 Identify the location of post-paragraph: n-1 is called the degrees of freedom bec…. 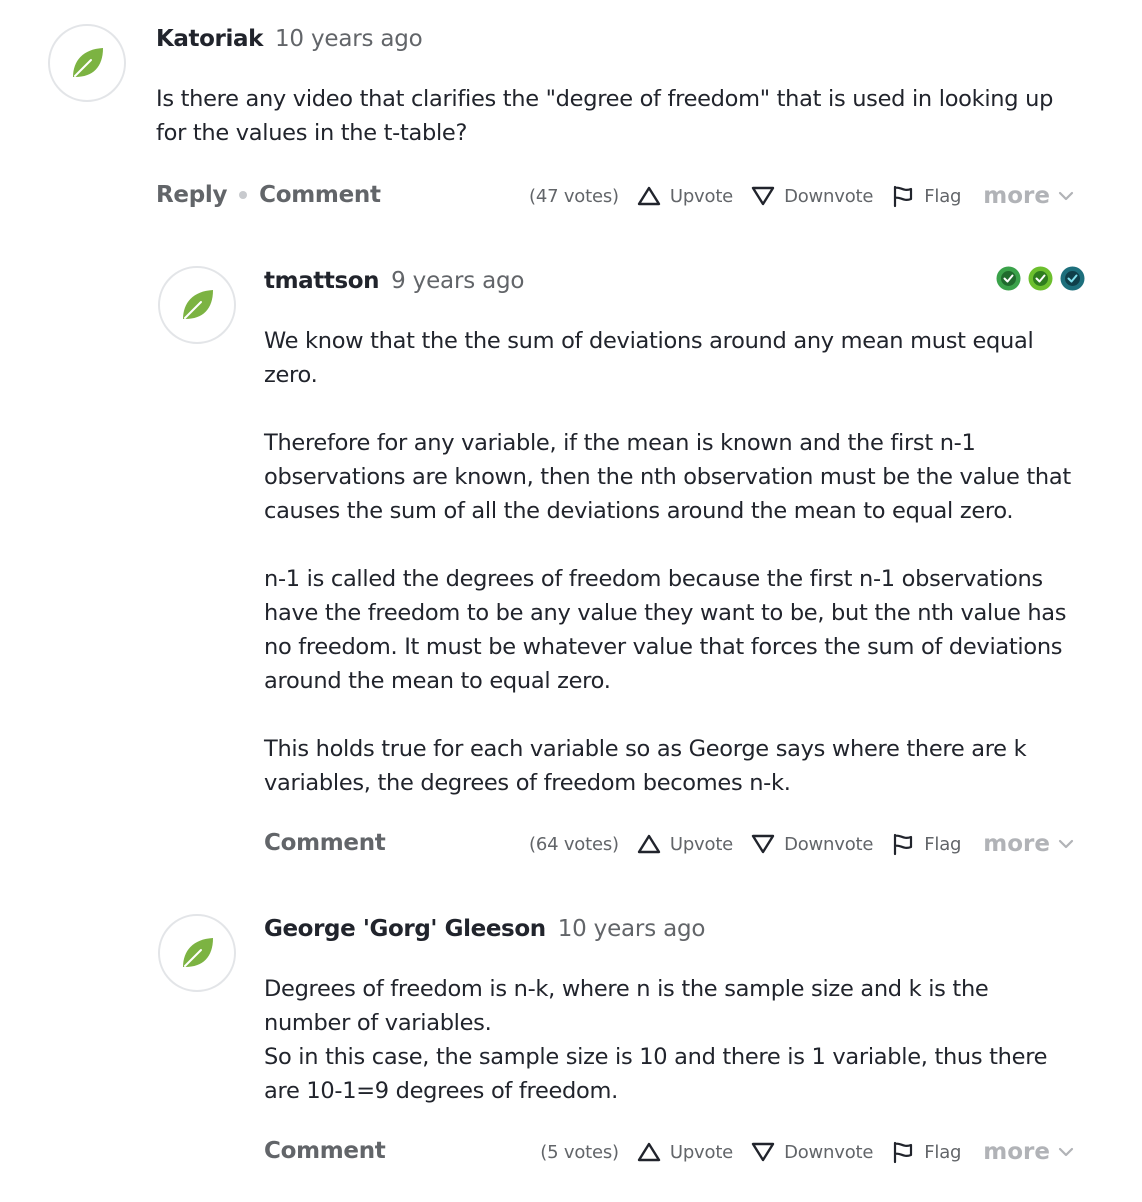
(665, 630).